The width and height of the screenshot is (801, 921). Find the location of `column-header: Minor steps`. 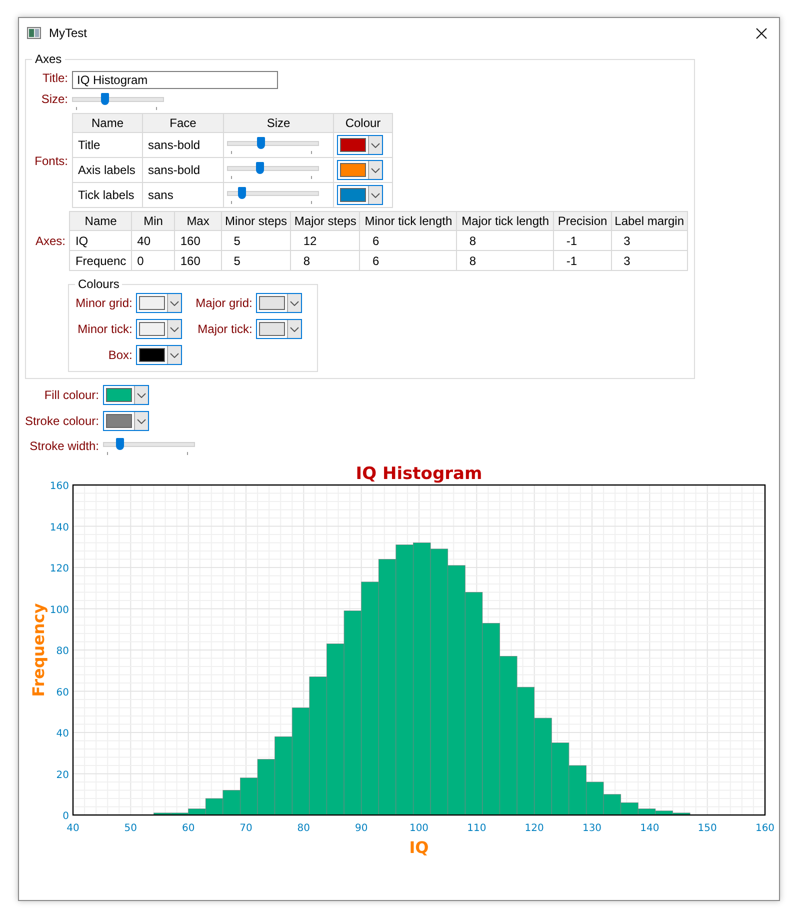

column-header: Minor steps is located at coordinates (256, 221).